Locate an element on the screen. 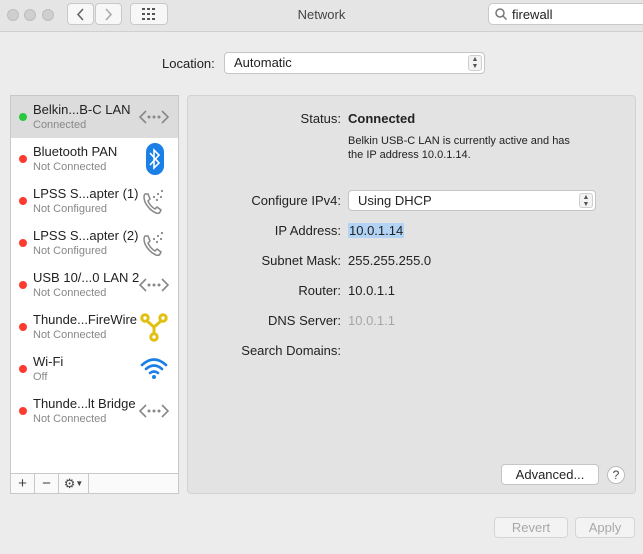  service-name: Wi-Fi is located at coordinates (48, 361).